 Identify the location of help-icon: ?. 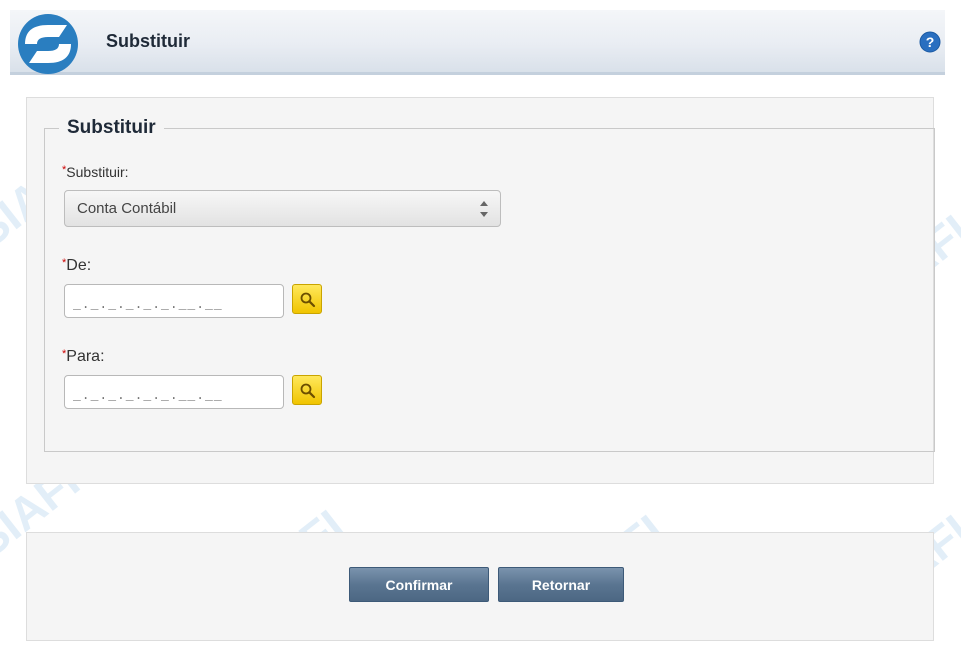
(930, 42).